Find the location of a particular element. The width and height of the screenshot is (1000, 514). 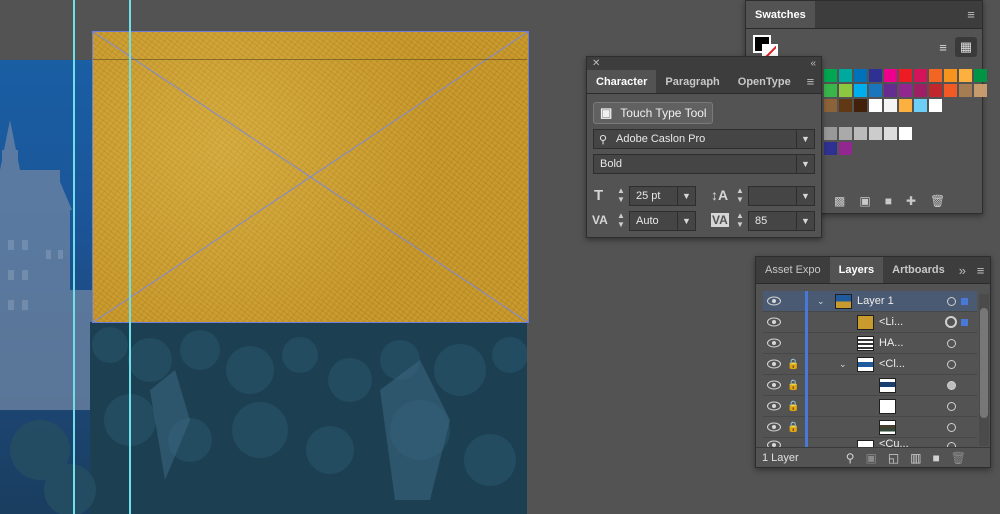

tab-artboards: Artboards is located at coordinates (918, 270).